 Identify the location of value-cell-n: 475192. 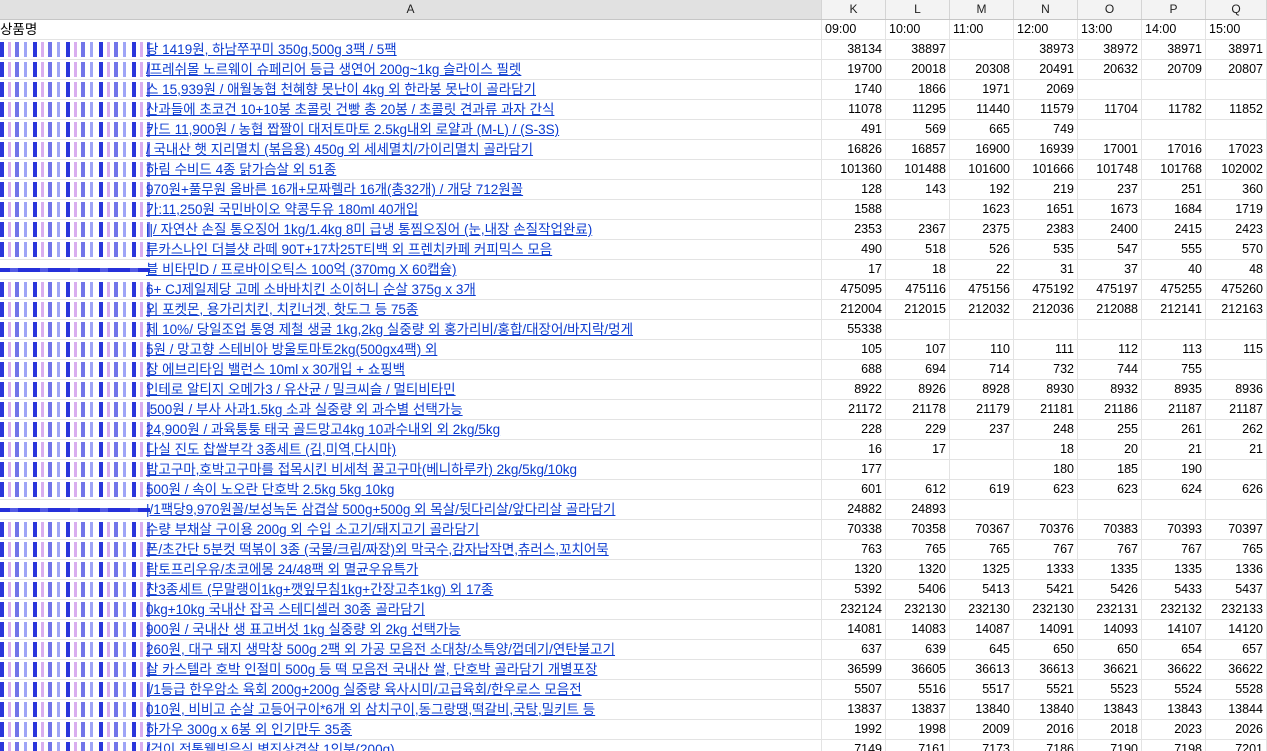
(1046, 289).